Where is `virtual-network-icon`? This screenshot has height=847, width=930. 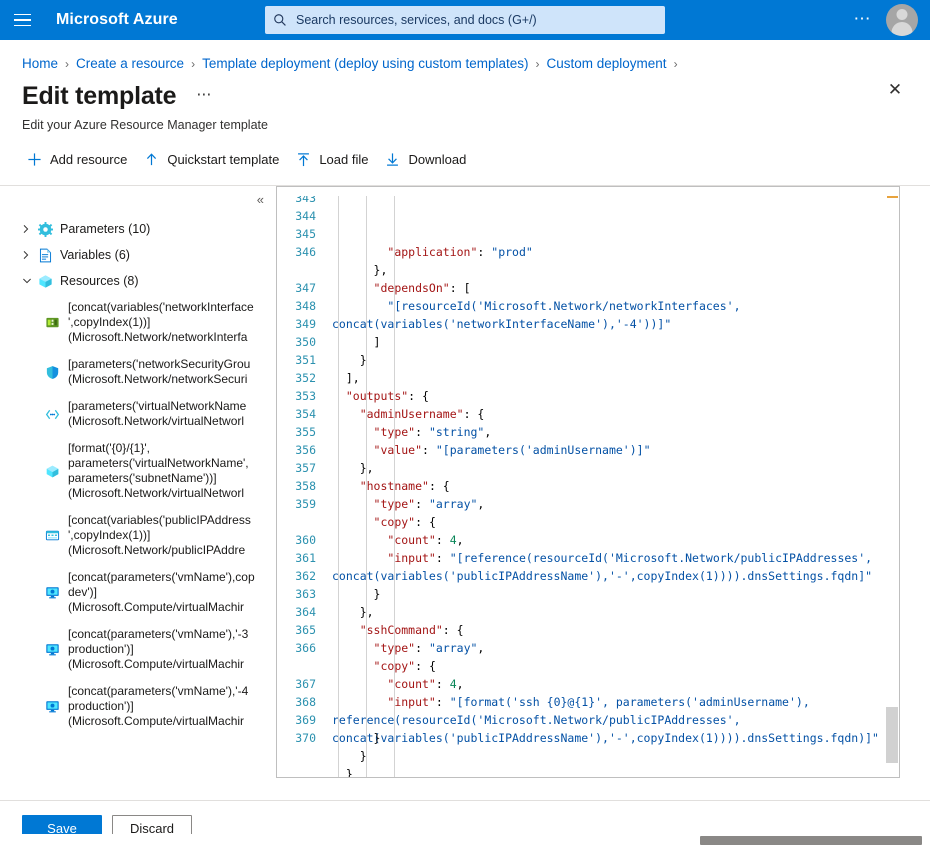
virtual-network-icon is located at coordinates (52, 414).